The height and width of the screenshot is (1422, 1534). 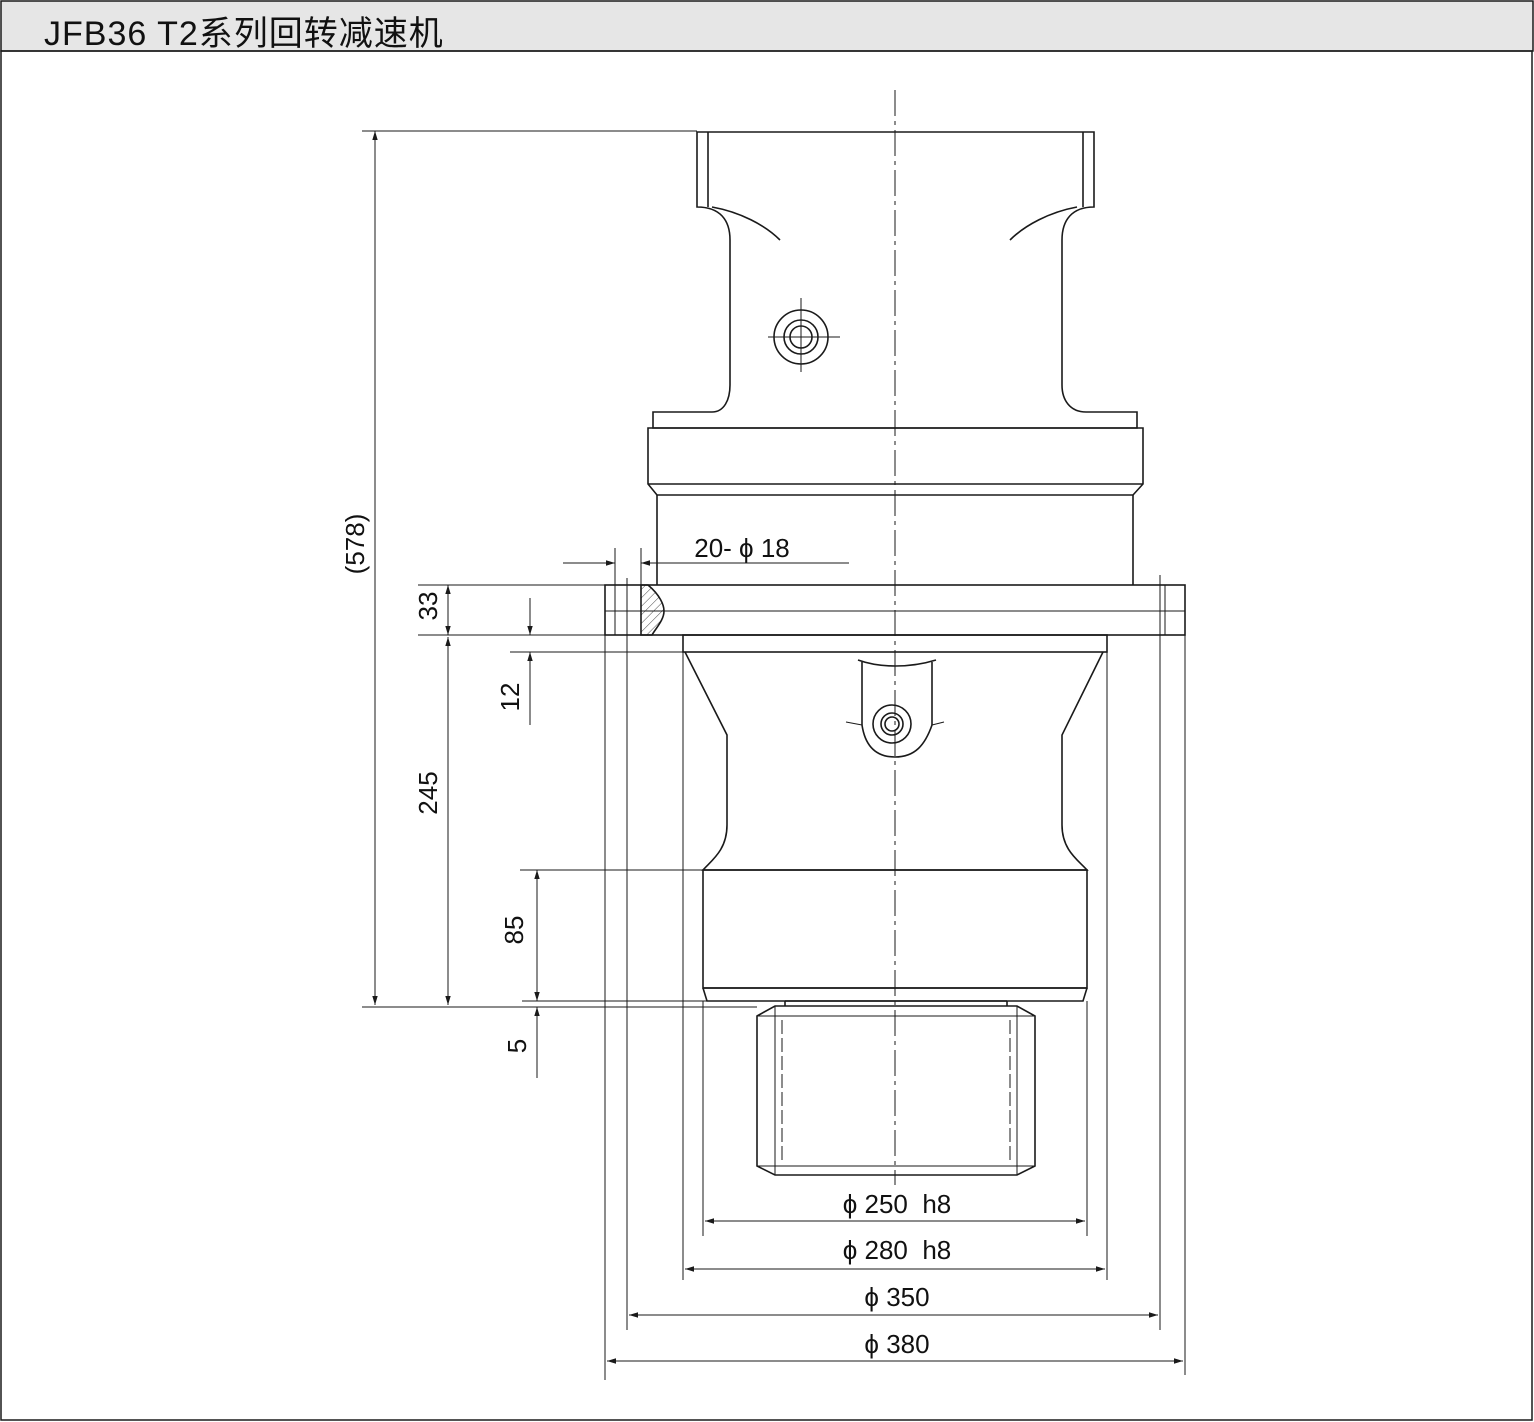 What do you see at coordinates (355, 544) in the screenshot?
I see `dim-overall-height: (578)` at bounding box center [355, 544].